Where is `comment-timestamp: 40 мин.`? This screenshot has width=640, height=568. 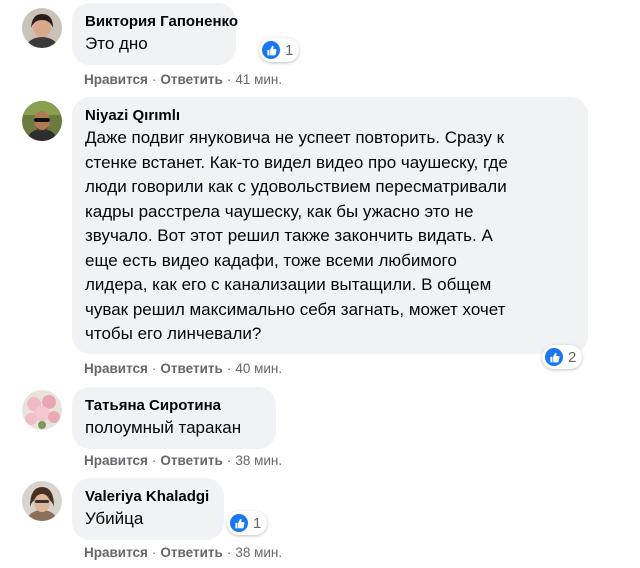 comment-timestamp: 40 мин. is located at coordinates (258, 368).